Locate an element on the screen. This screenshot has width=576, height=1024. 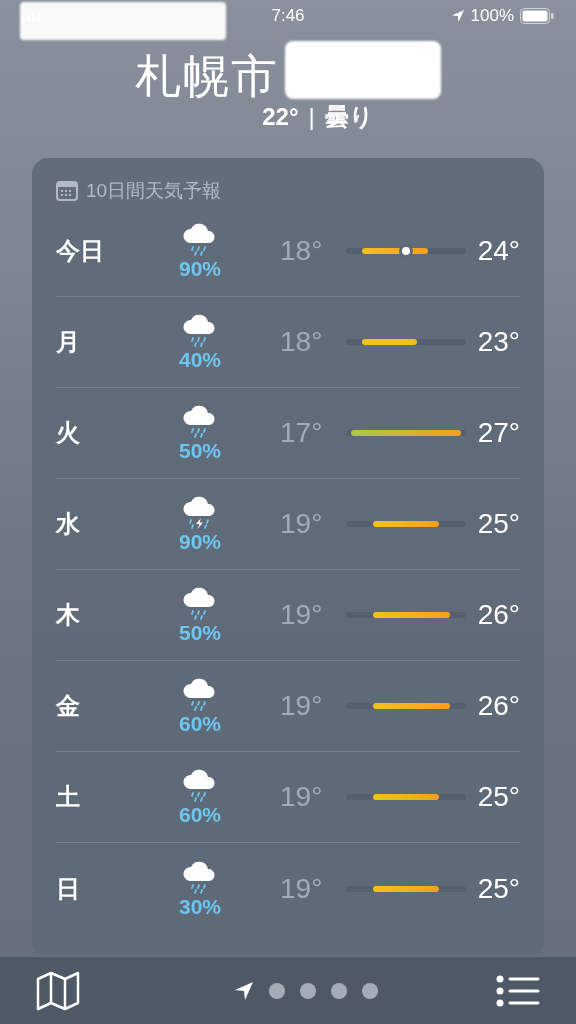
precipitation-chance: 40% is located at coordinates (200, 360).